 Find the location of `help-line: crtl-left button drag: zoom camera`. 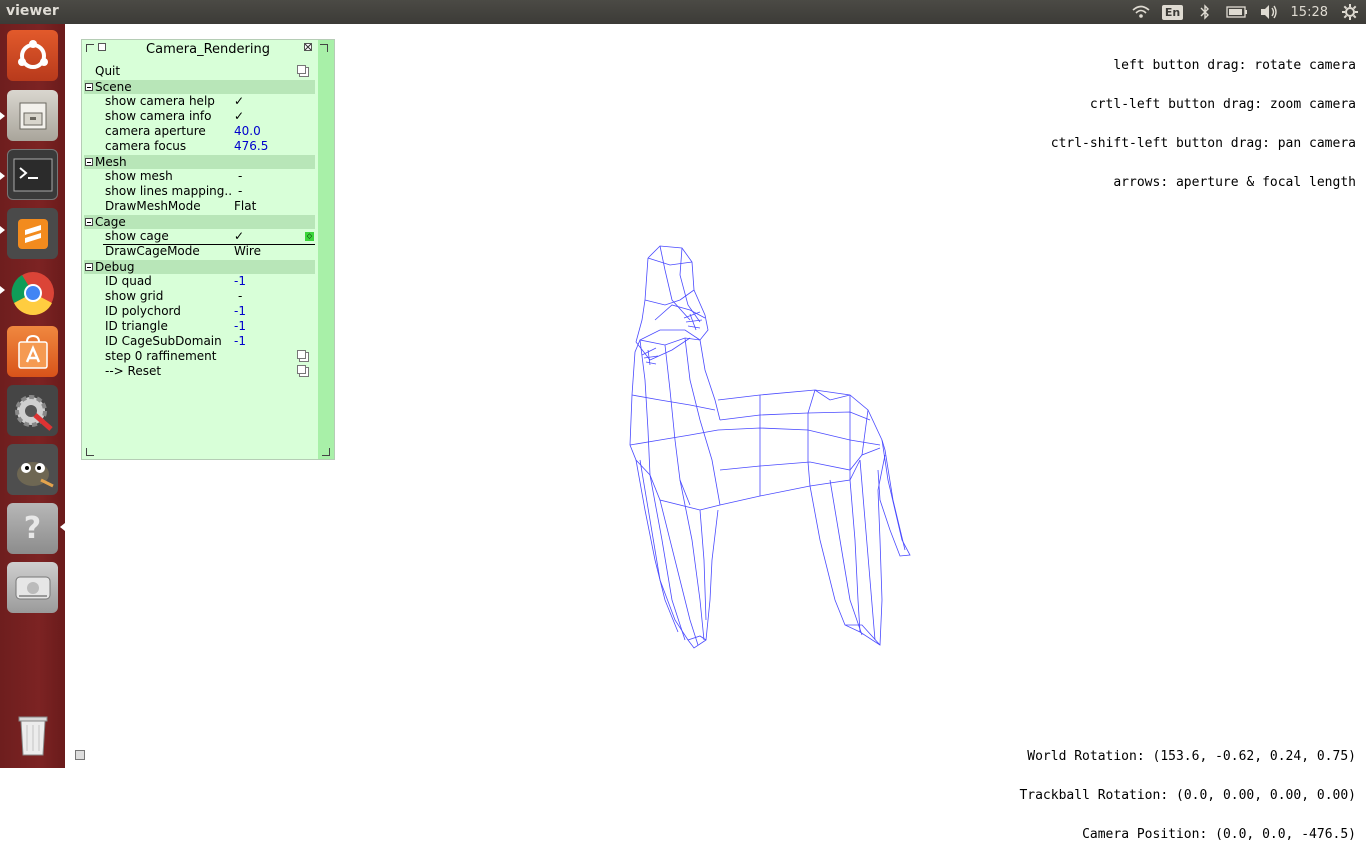

help-line: crtl-left button drag: zoom camera is located at coordinates (1222, 104).